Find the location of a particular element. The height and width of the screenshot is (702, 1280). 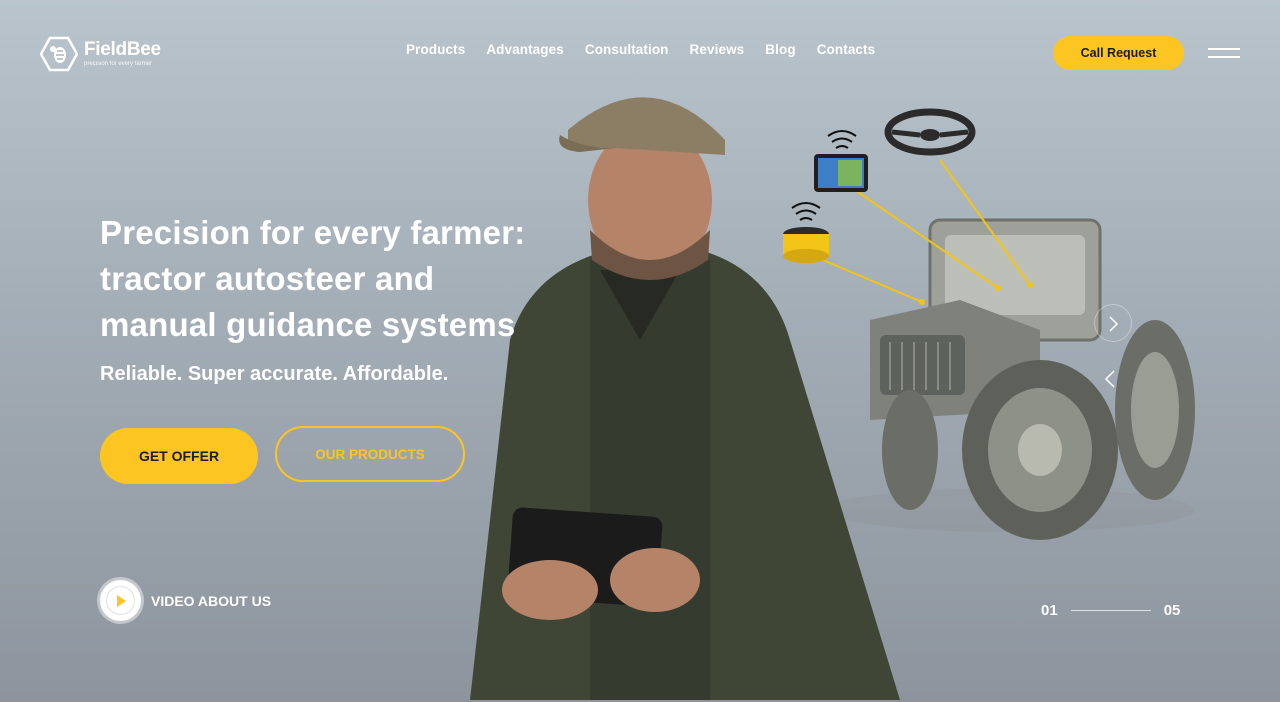

logo: FieldBee precision for every farmer is located at coordinates (100, 54).